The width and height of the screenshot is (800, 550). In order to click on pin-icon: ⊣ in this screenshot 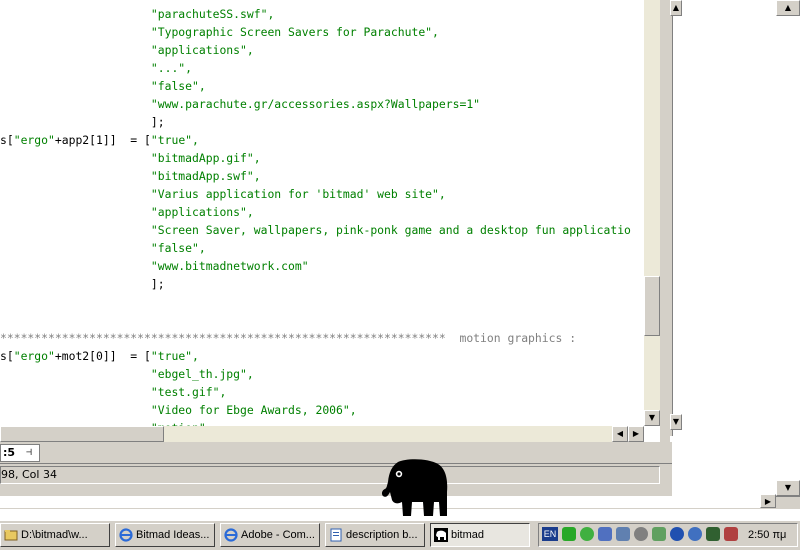, I will do `click(32, 453)`.